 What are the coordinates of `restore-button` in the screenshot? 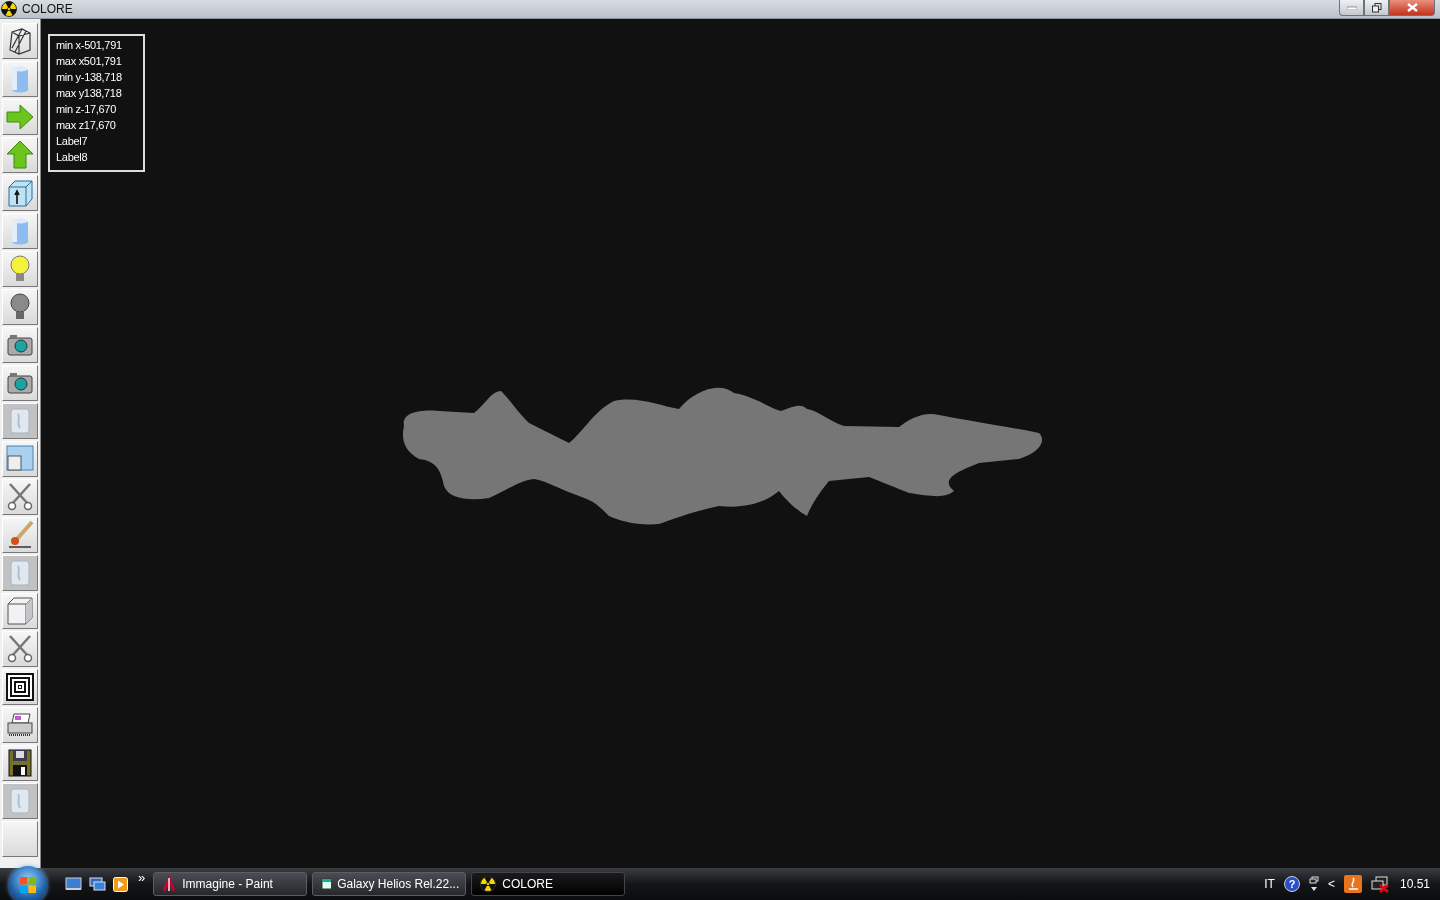 It's located at (1376, 8).